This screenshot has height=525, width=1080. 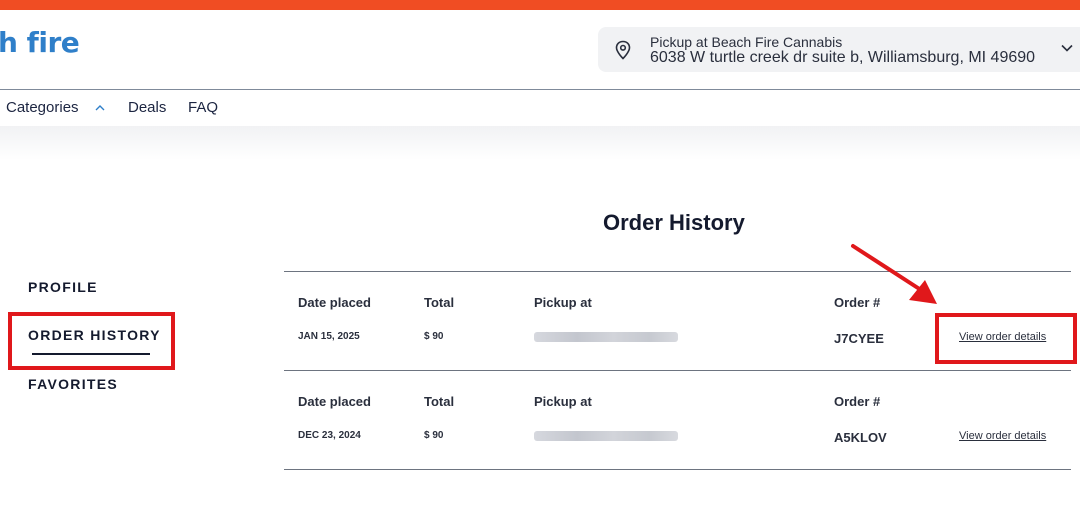 What do you see at coordinates (1002, 436) in the screenshot?
I see `view-order-details-link: View order details` at bounding box center [1002, 436].